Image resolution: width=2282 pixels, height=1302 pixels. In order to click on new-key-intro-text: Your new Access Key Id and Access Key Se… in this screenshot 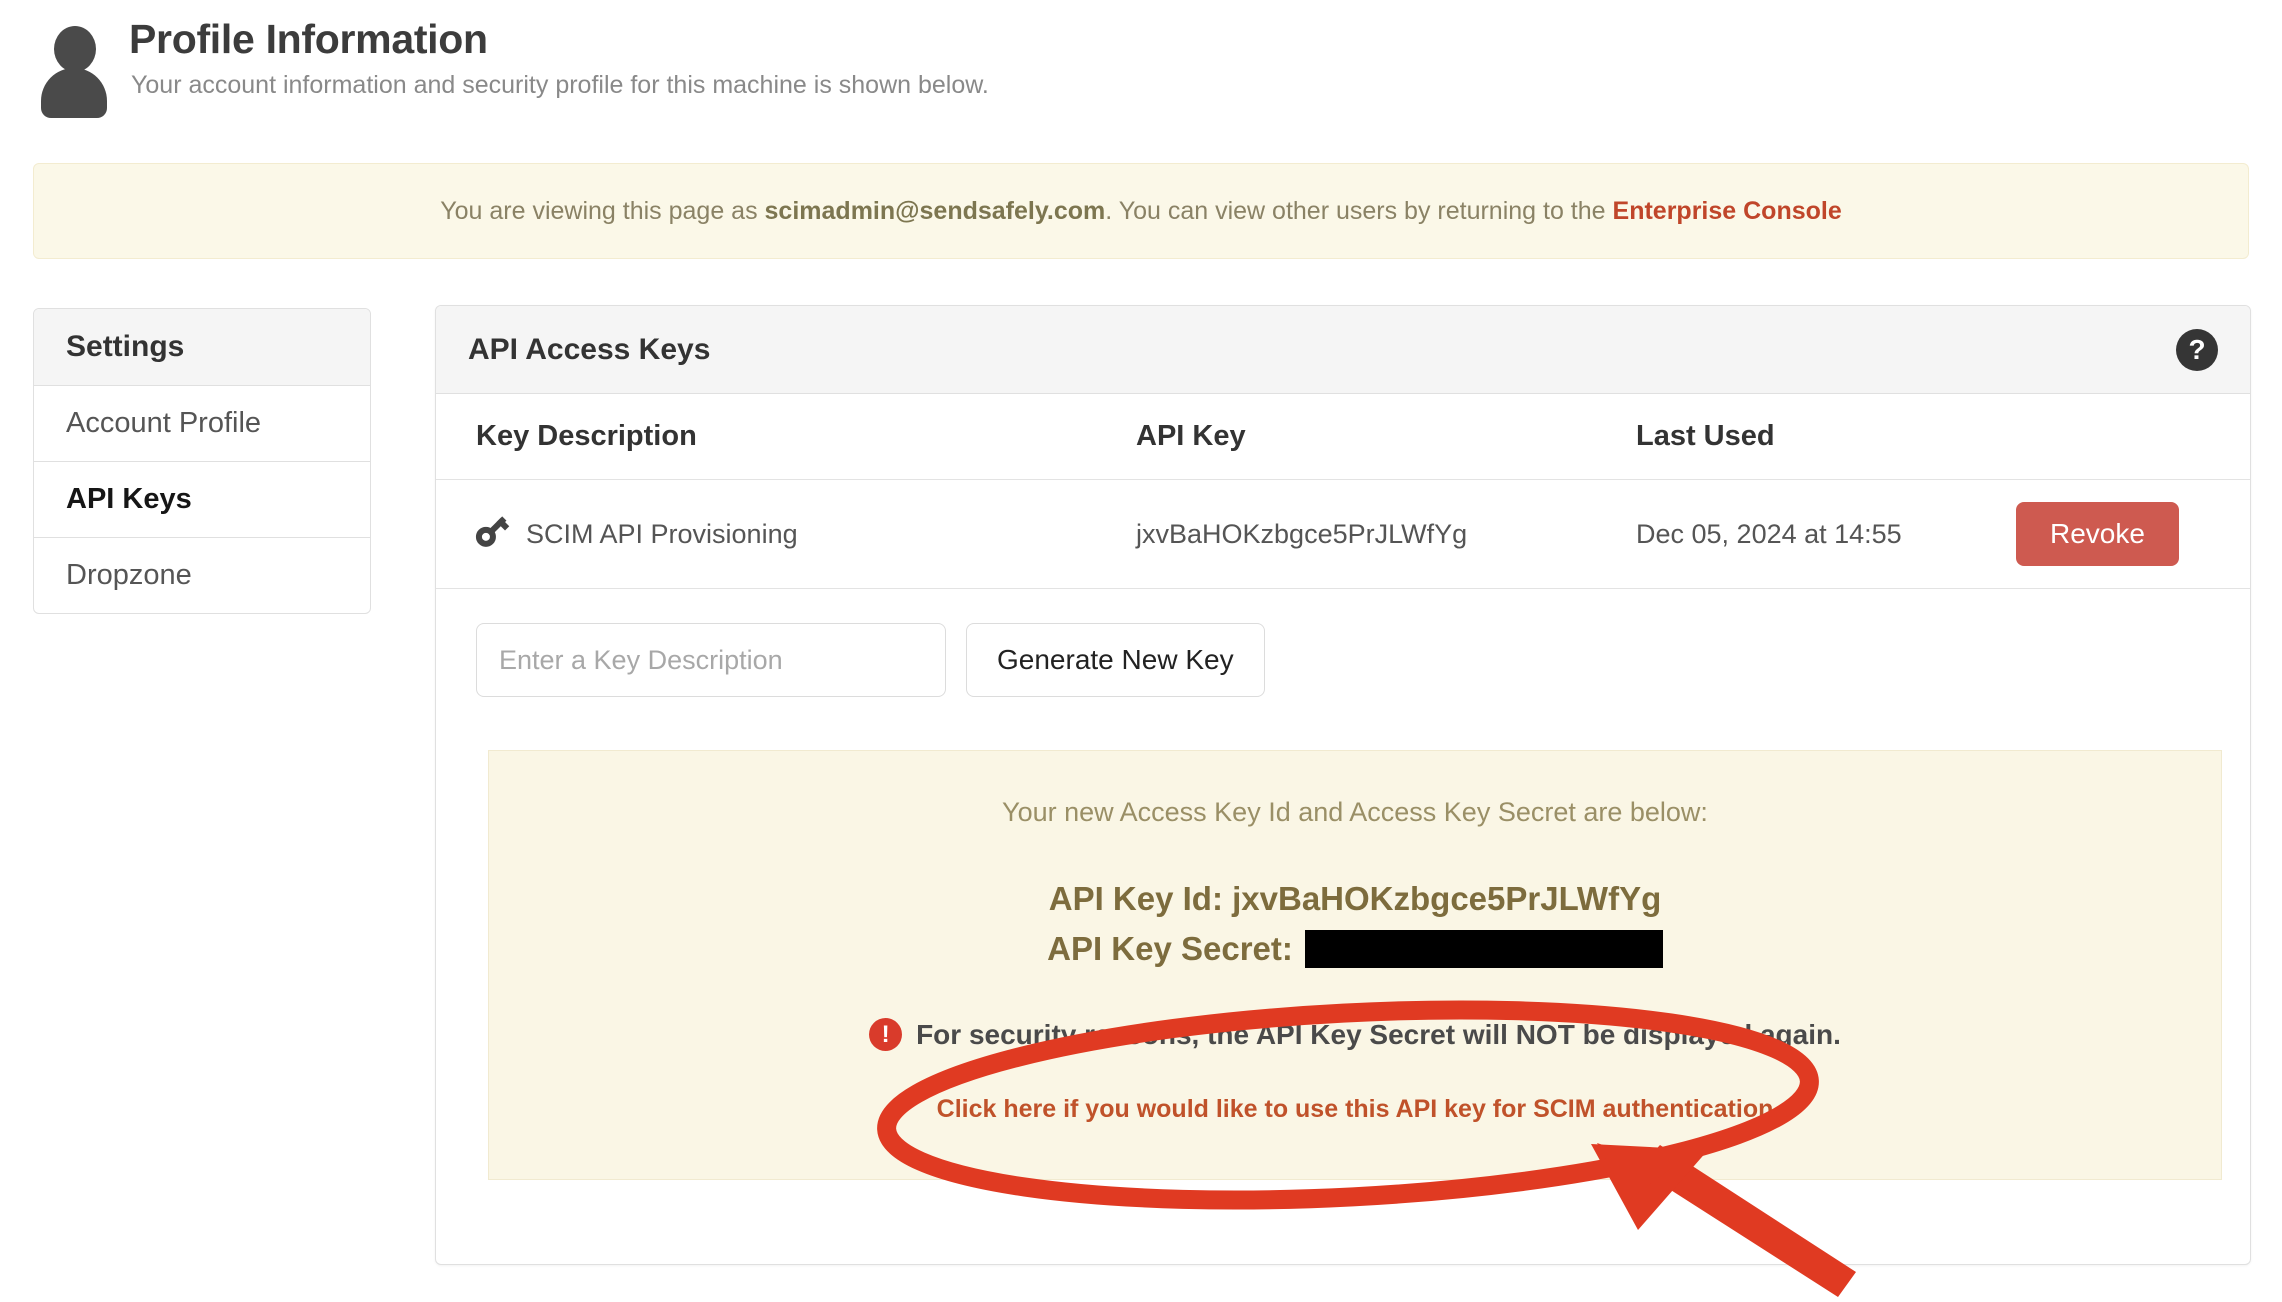, I will do `click(1355, 812)`.